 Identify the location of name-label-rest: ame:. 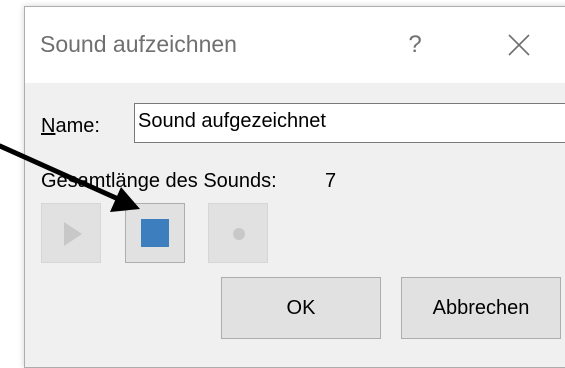
(77, 126).